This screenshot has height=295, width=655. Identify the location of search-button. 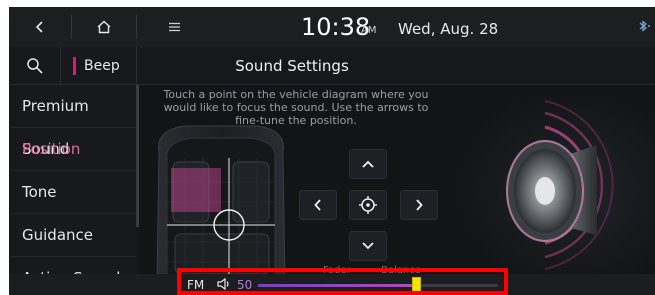
(35, 66).